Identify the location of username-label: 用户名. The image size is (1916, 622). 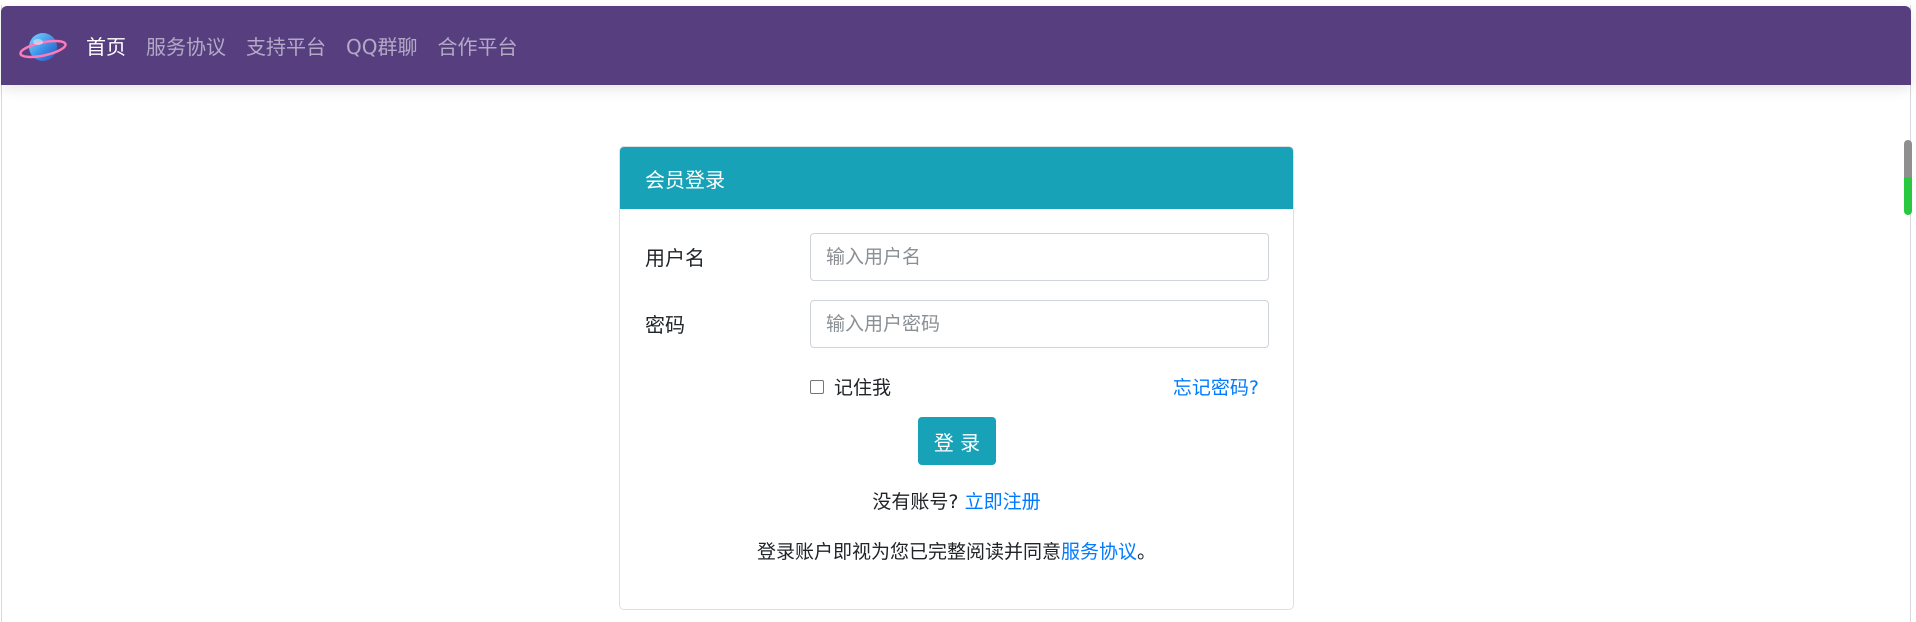
(675, 258).